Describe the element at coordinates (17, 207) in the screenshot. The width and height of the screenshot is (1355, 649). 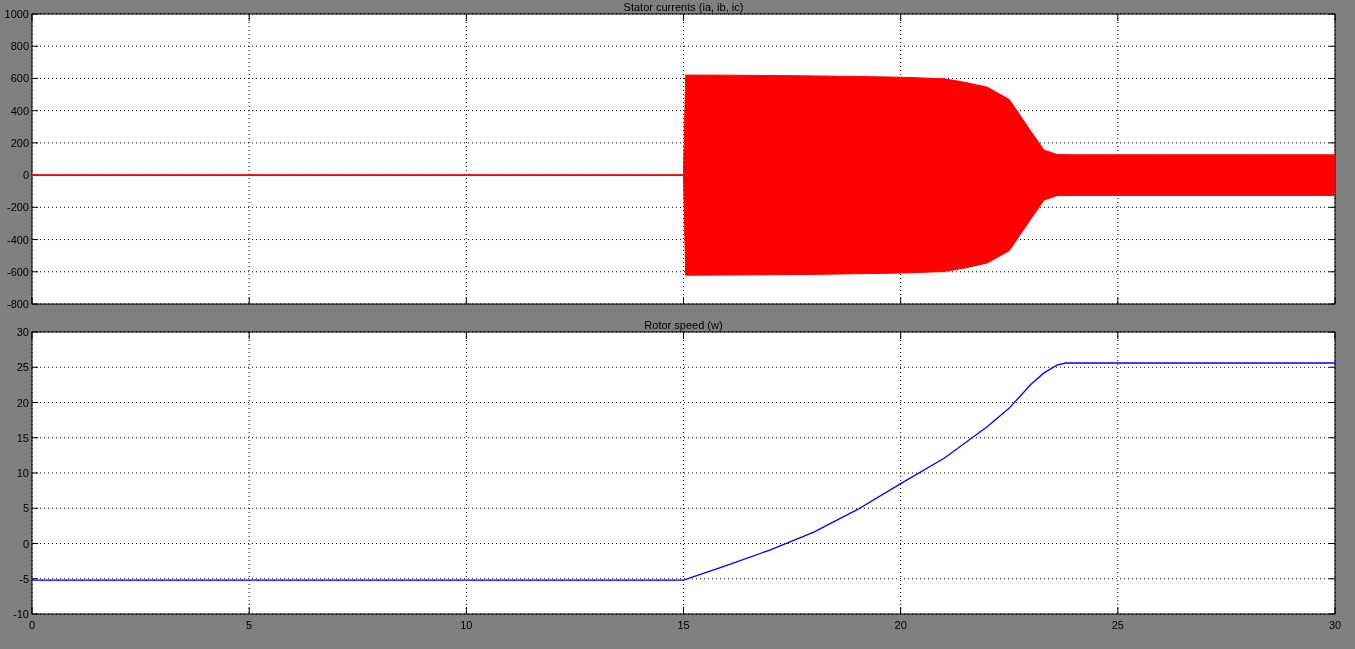
I see `y-tick-label: -200` at that location.